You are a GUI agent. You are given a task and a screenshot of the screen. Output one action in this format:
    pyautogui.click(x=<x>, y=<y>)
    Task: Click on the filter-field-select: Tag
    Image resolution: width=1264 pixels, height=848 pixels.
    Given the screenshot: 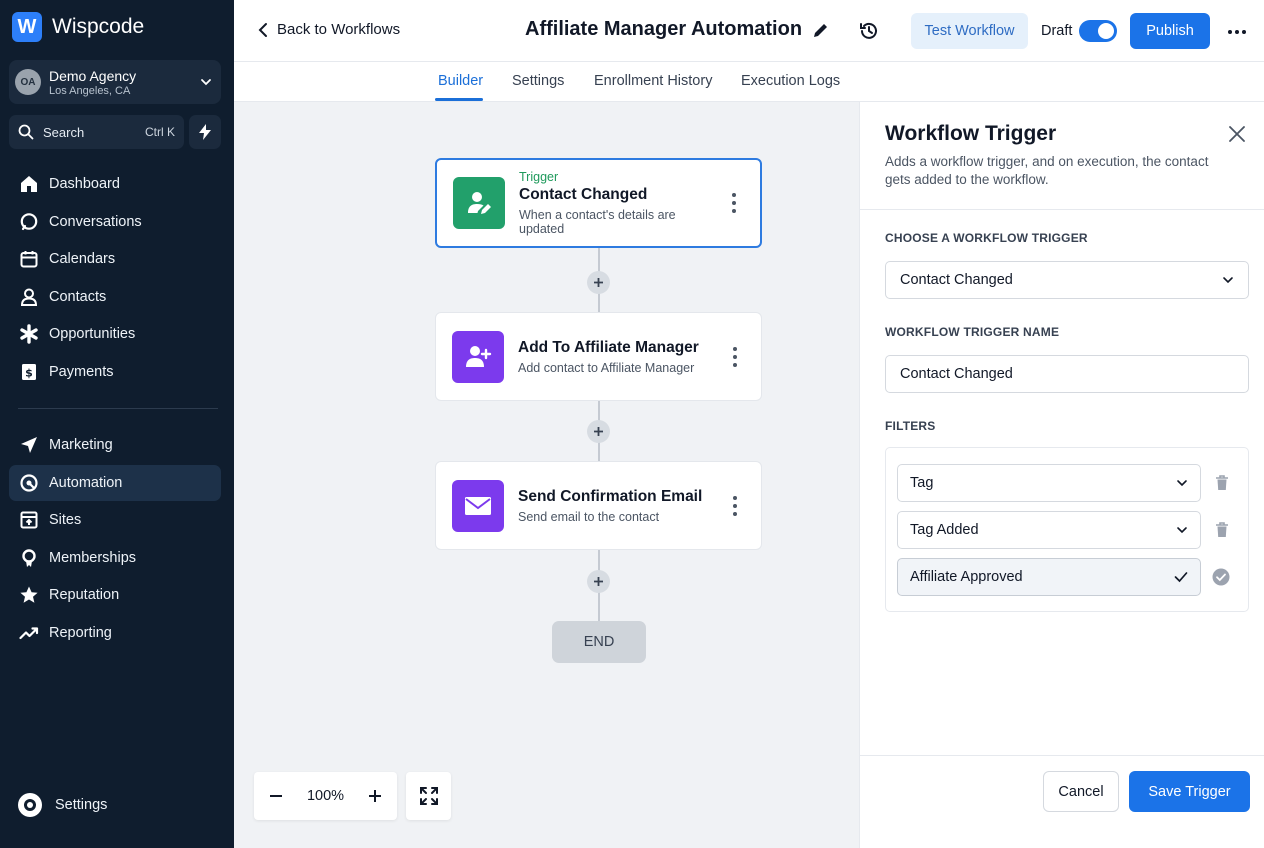 What is the action you would take?
    pyautogui.click(x=1049, y=483)
    